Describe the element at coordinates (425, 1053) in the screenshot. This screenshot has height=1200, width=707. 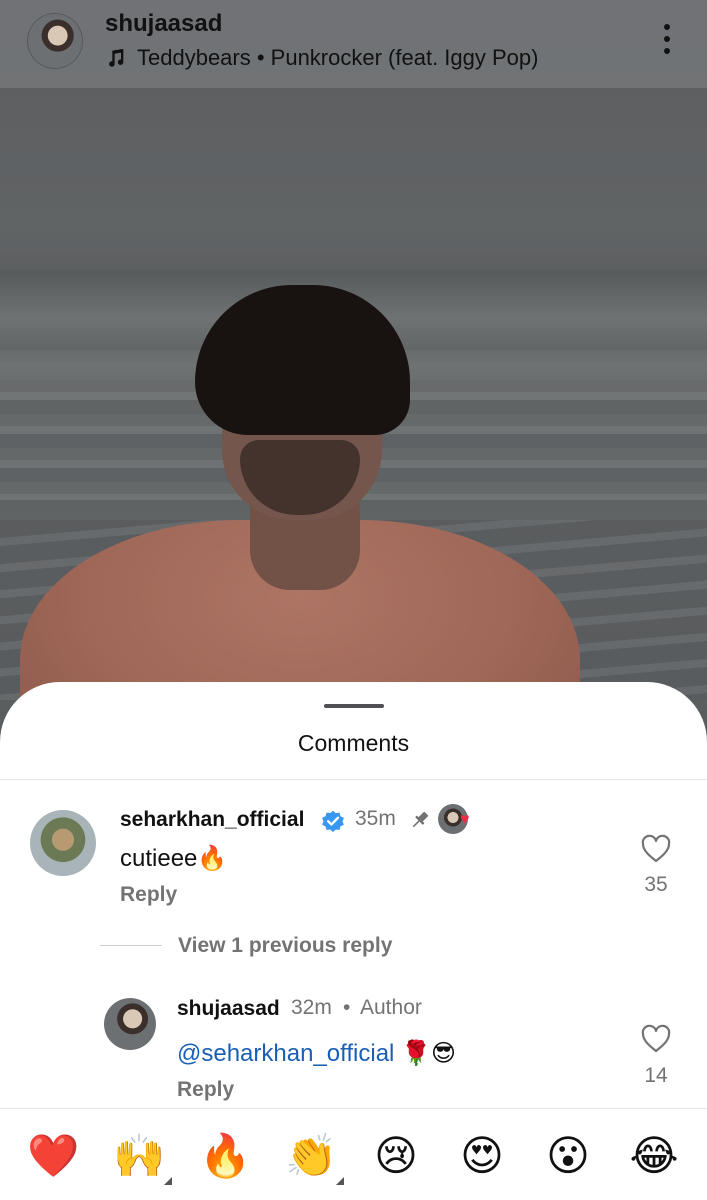
I see `reply-text-rest: 🌹😎` at that location.